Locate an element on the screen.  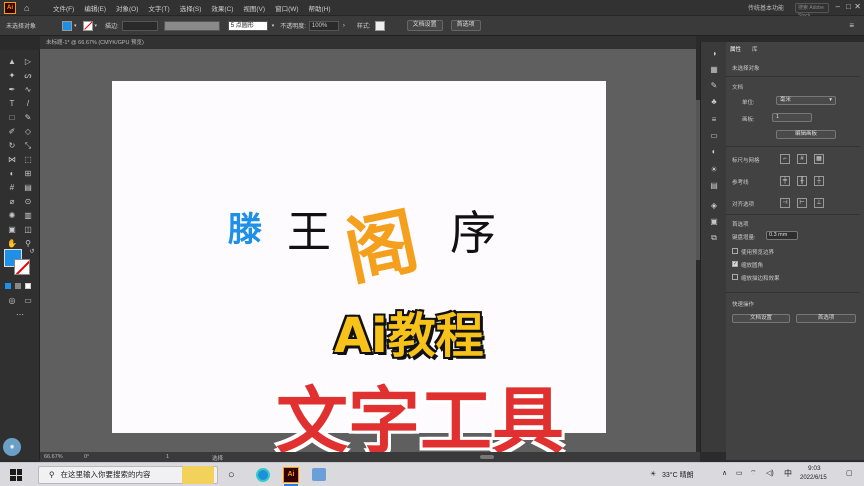
width-tool-icon: ⋈ is located at coordinates (12, 160).